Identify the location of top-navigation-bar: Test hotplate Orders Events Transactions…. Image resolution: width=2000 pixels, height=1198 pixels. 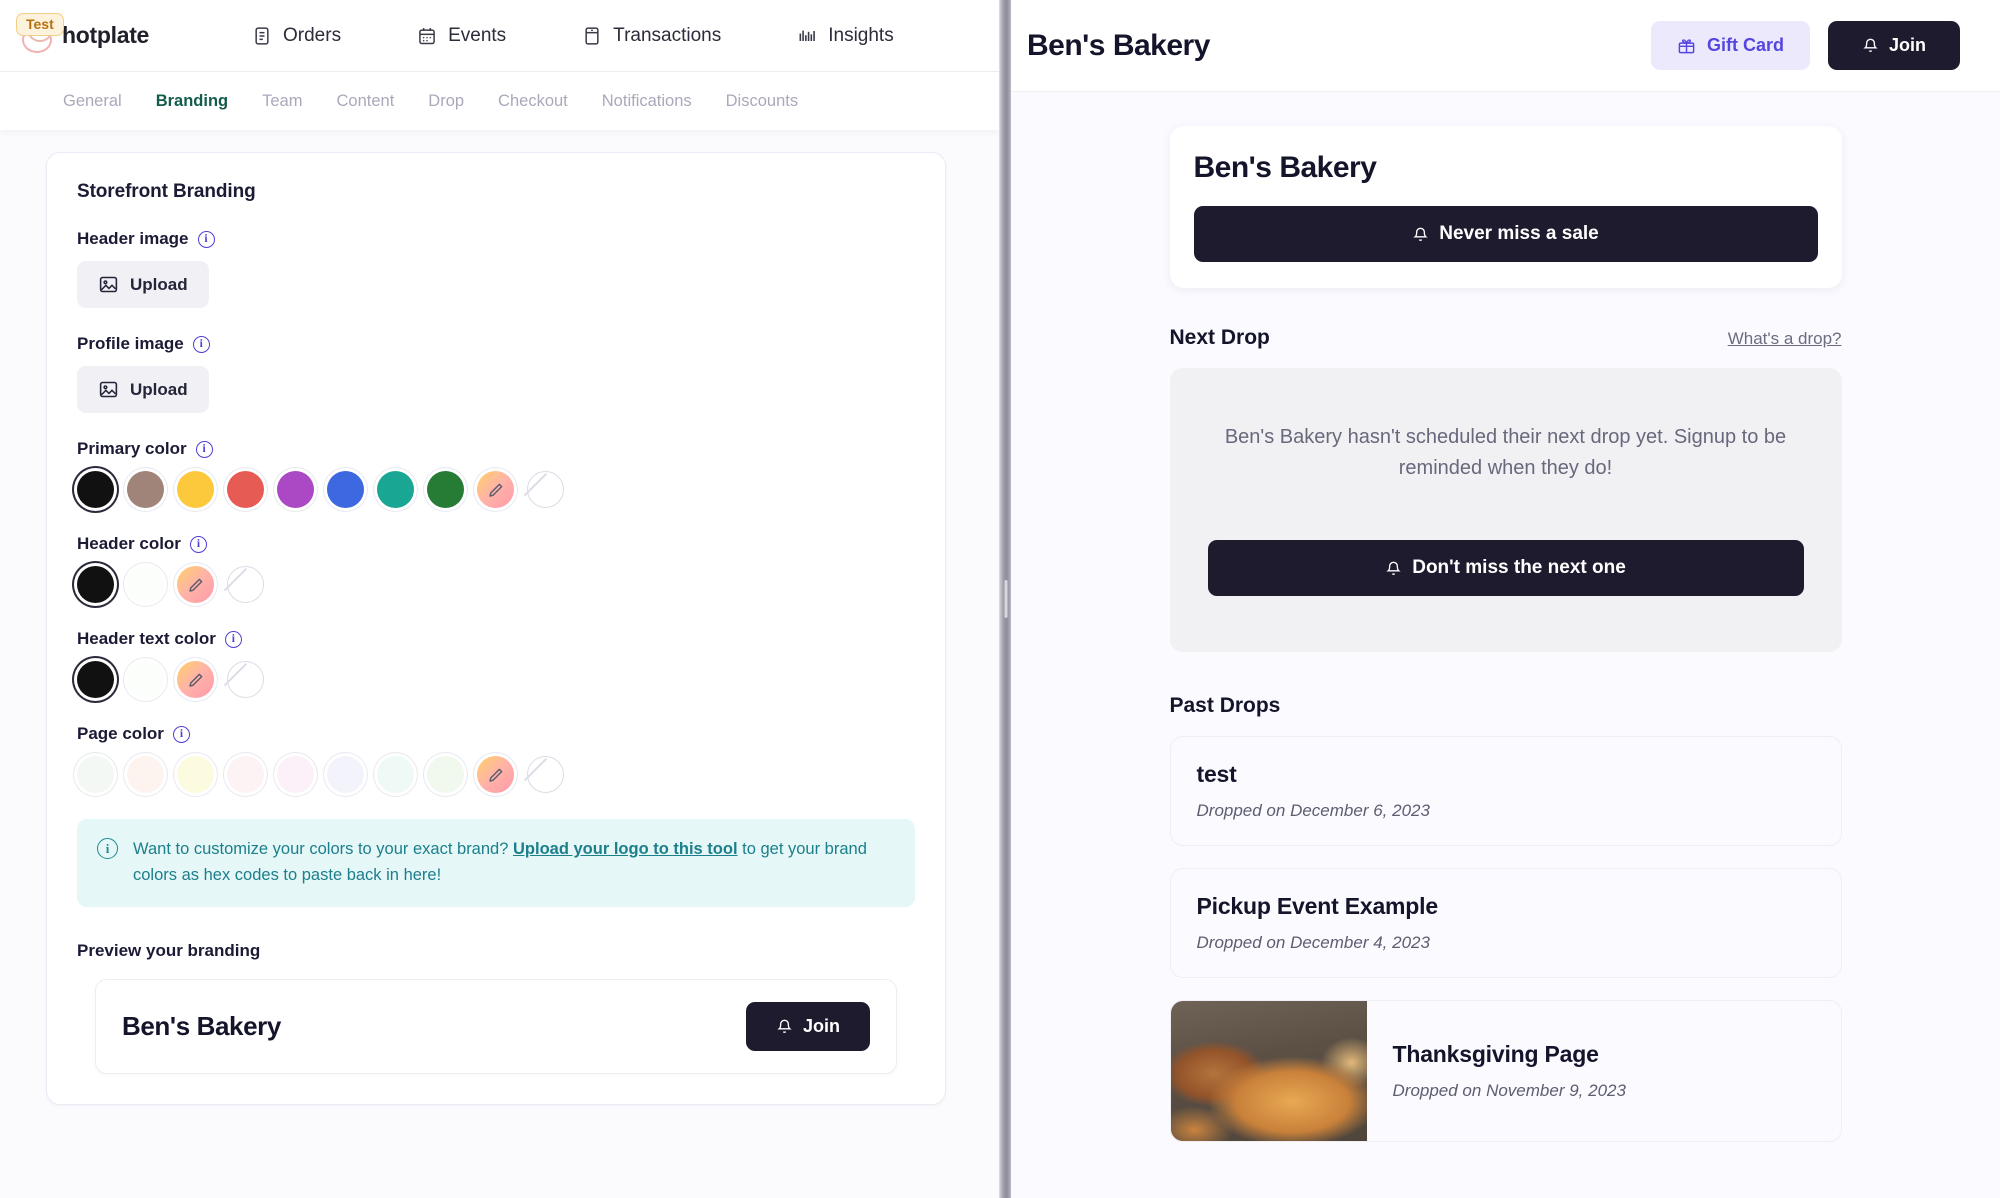
(499, 36).